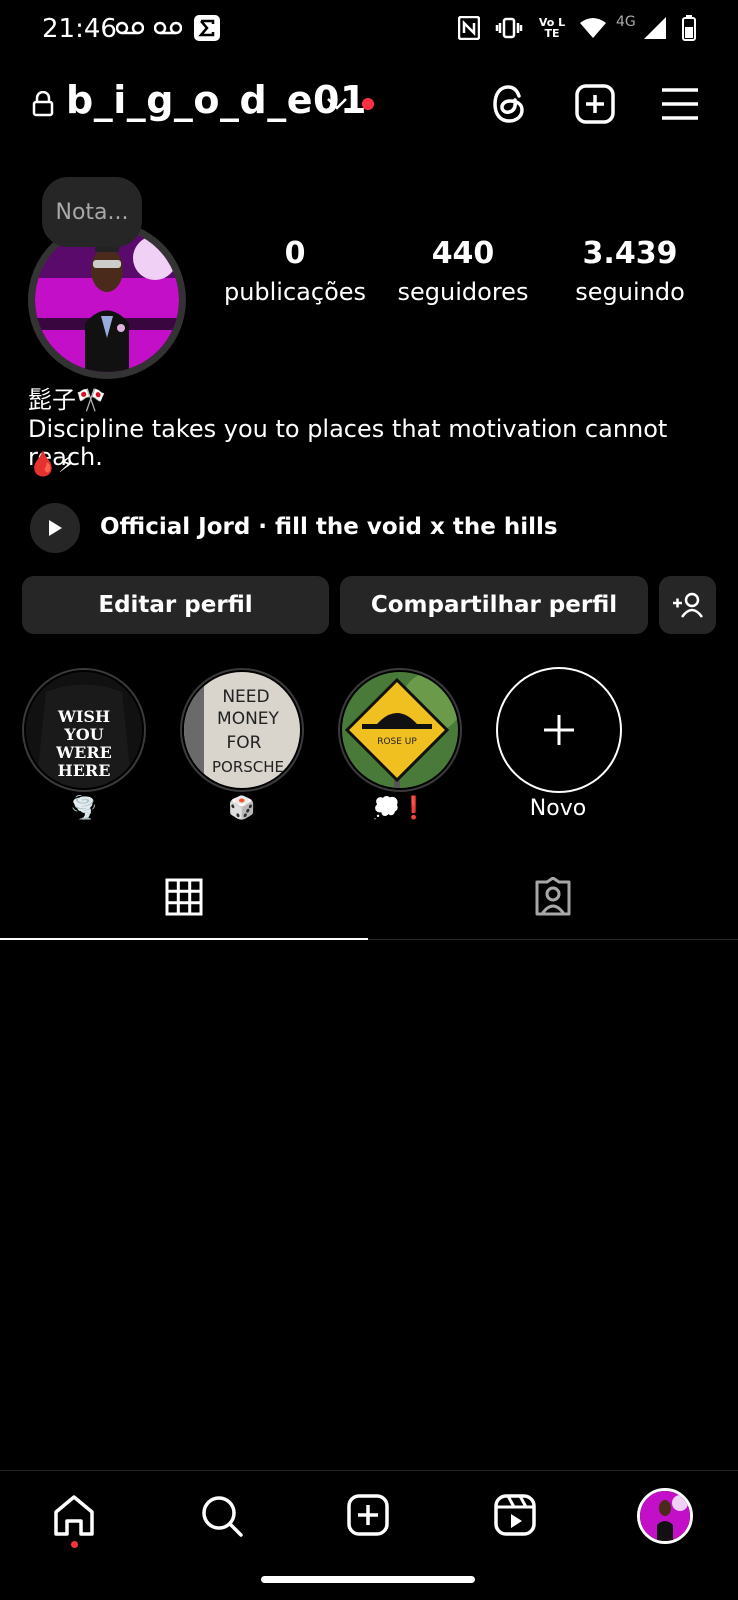 This screenshot has height=1600, width=738. What do you see at coordinates (400, 730) in the screenshot?
I see `highlight-3: ROSE UP` at bounding box center [400, 730].